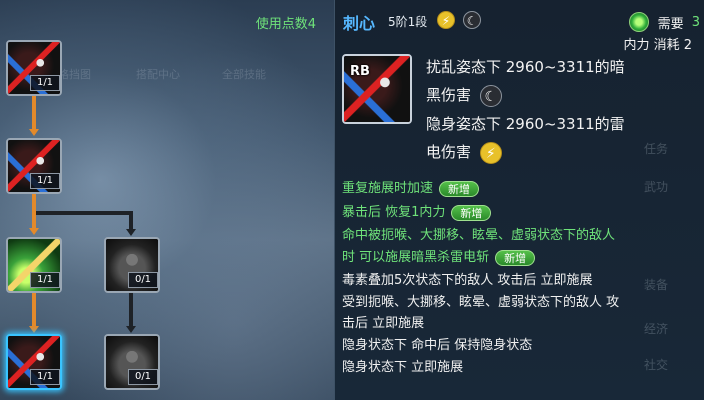 The image size is (704, 400). What do you see at coordinates (437, 345) in the screenshot?
I see `effect-line: 隐身状态下 命中后 保持隐身状态` at bounding box center [437, 345].